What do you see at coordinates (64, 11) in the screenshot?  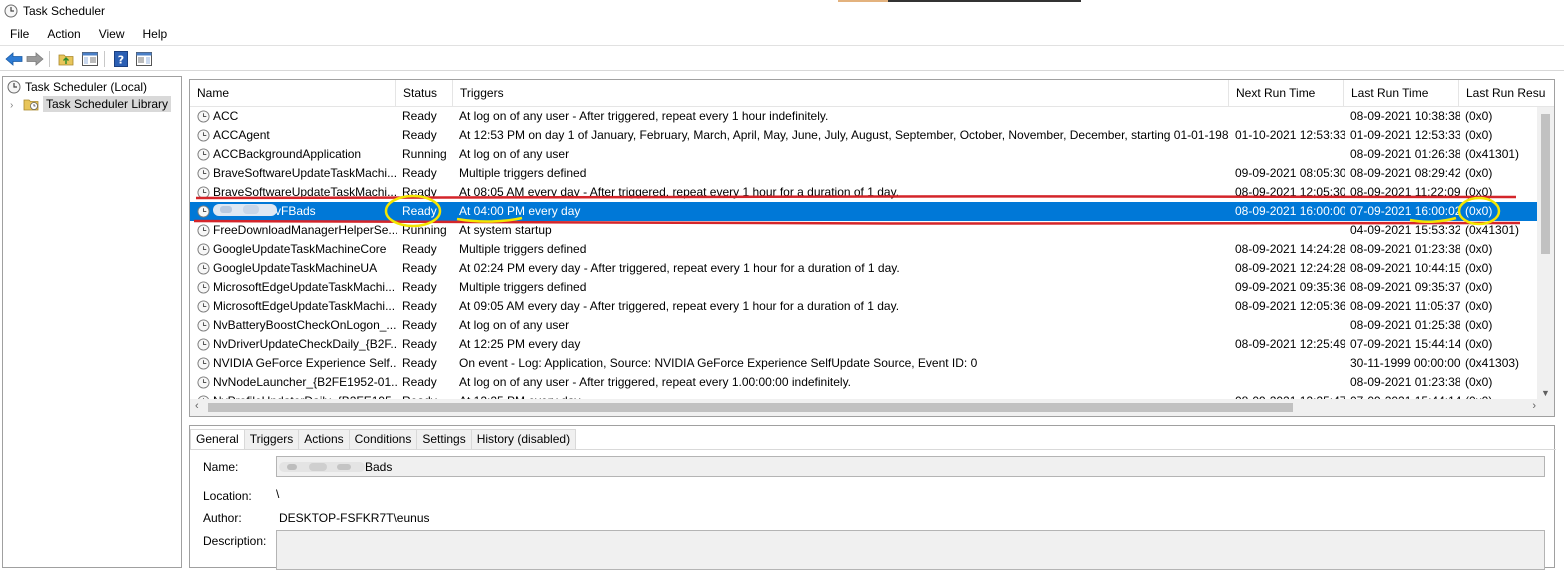 I see `window-title: Task Scheduler` at bounding box center [64, 11].